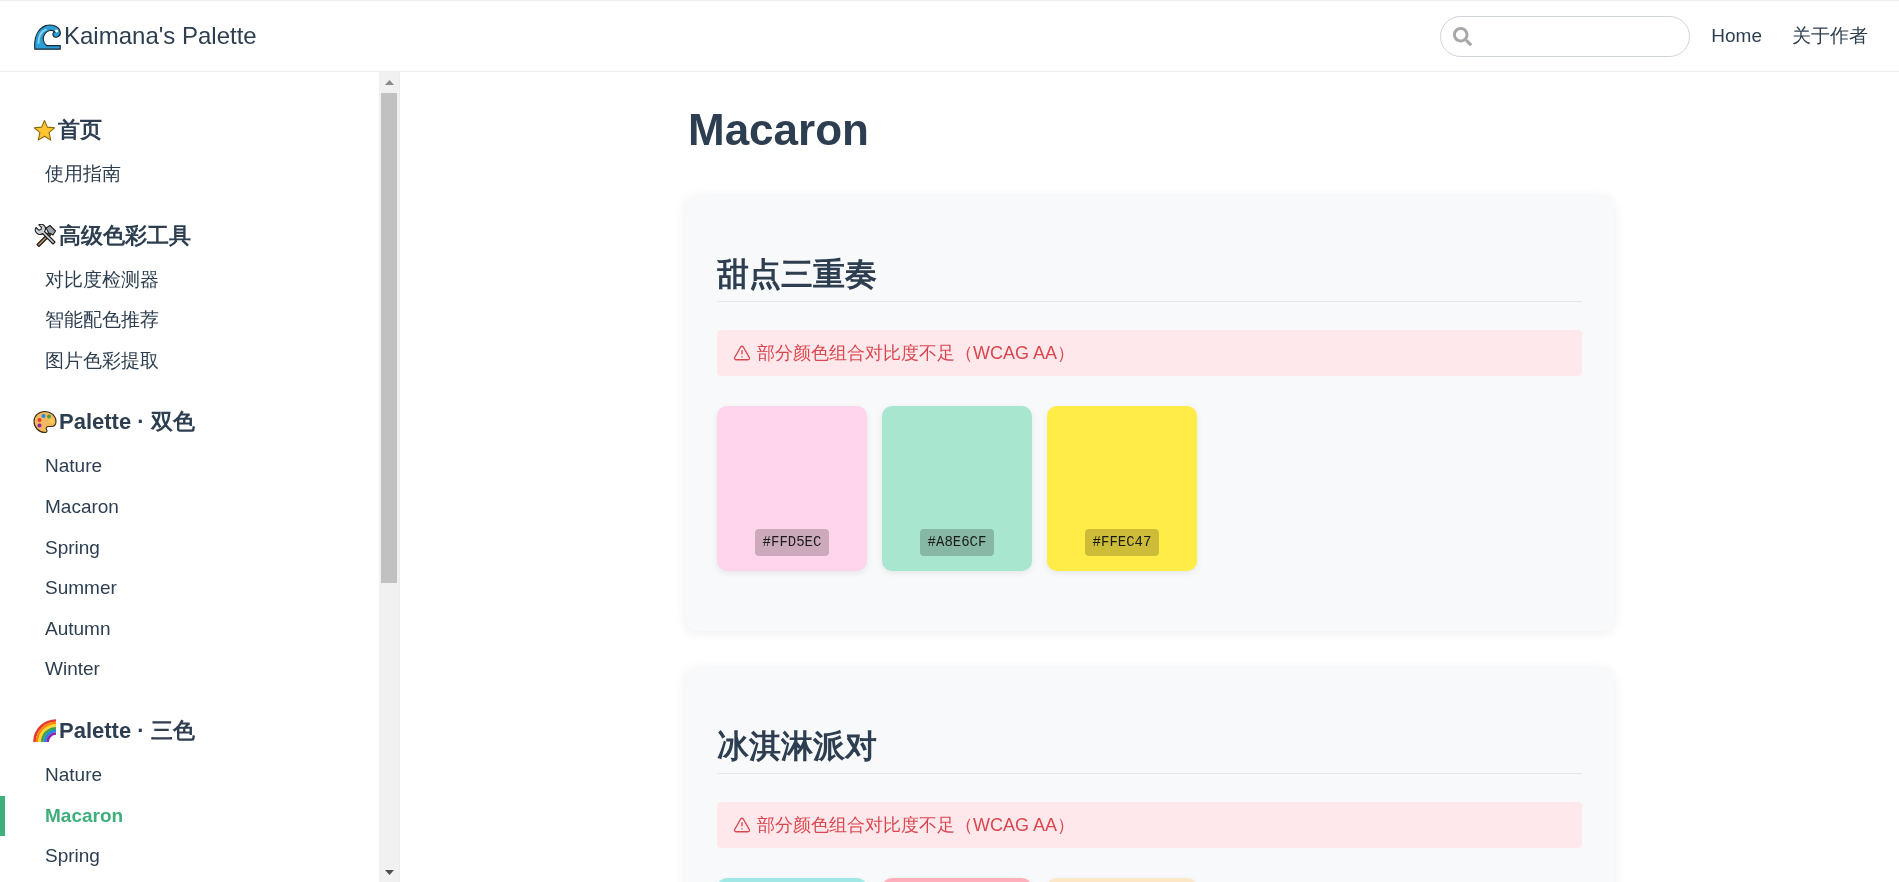  I want to click on search-icon, so click(1463, 36).